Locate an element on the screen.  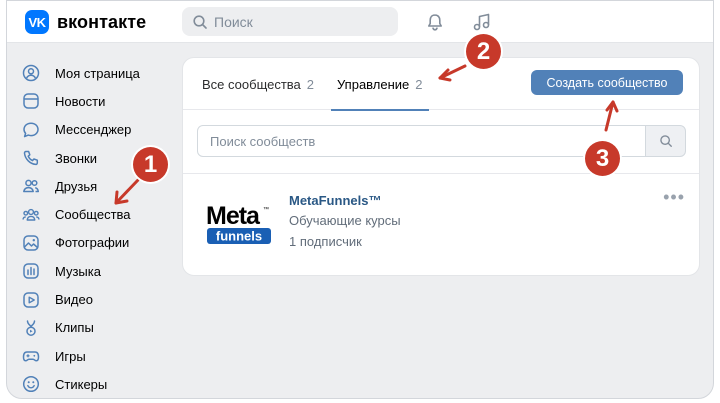
annotation-badge-1: 1 is located at coordinates (150, 164).